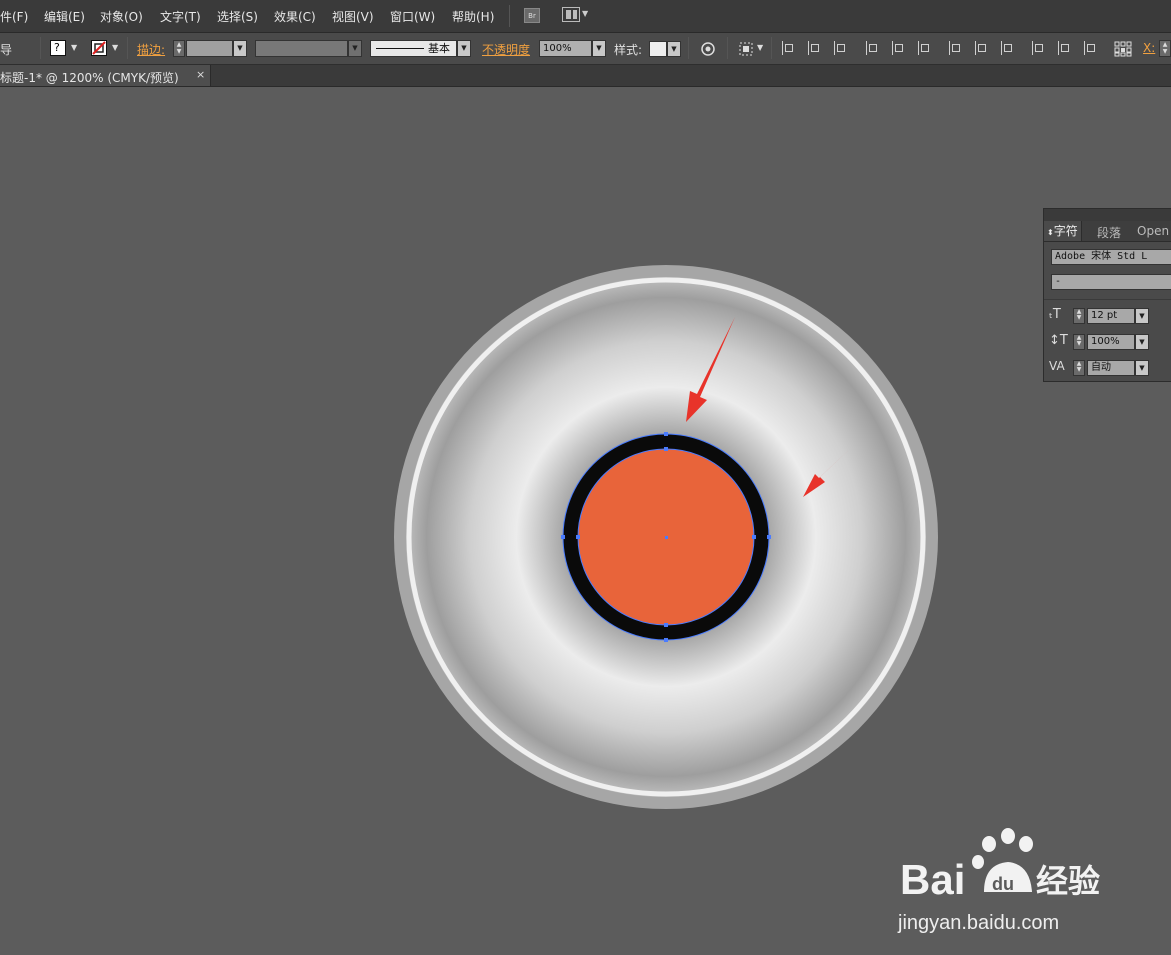  Describe the element at coordinates (1142, 316) in the screenshot. I see `font-size-dropdown: ▼` at that location.